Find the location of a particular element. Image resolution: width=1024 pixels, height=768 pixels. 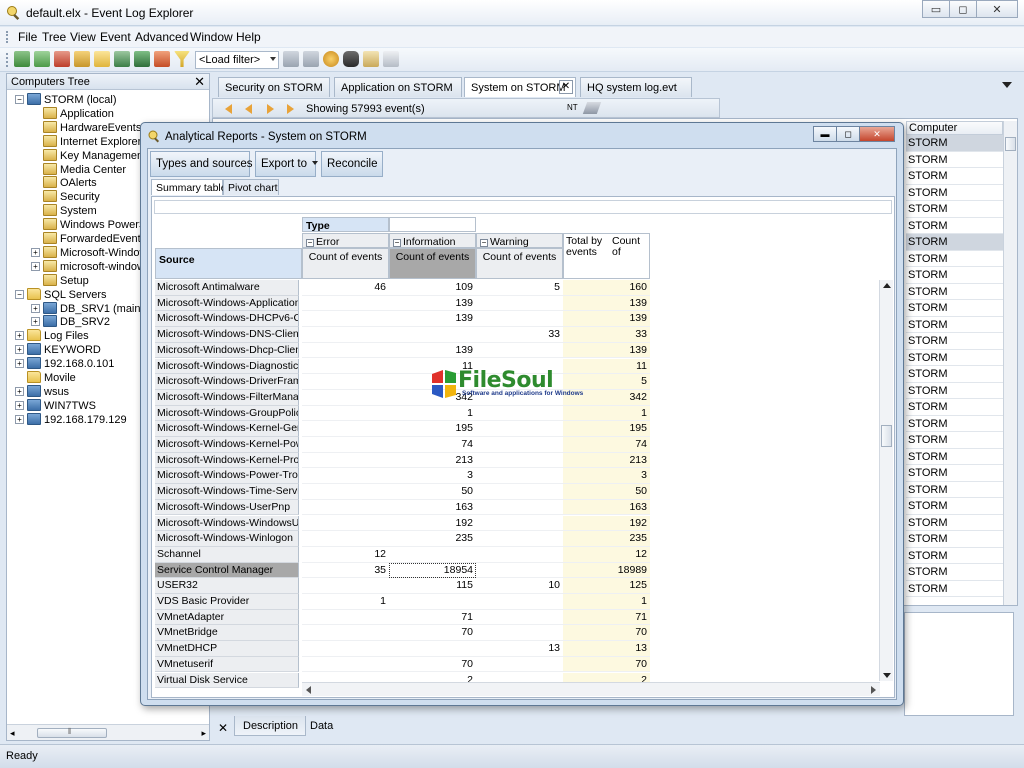

tree-node: Setup is located at coordinates (60, 280).